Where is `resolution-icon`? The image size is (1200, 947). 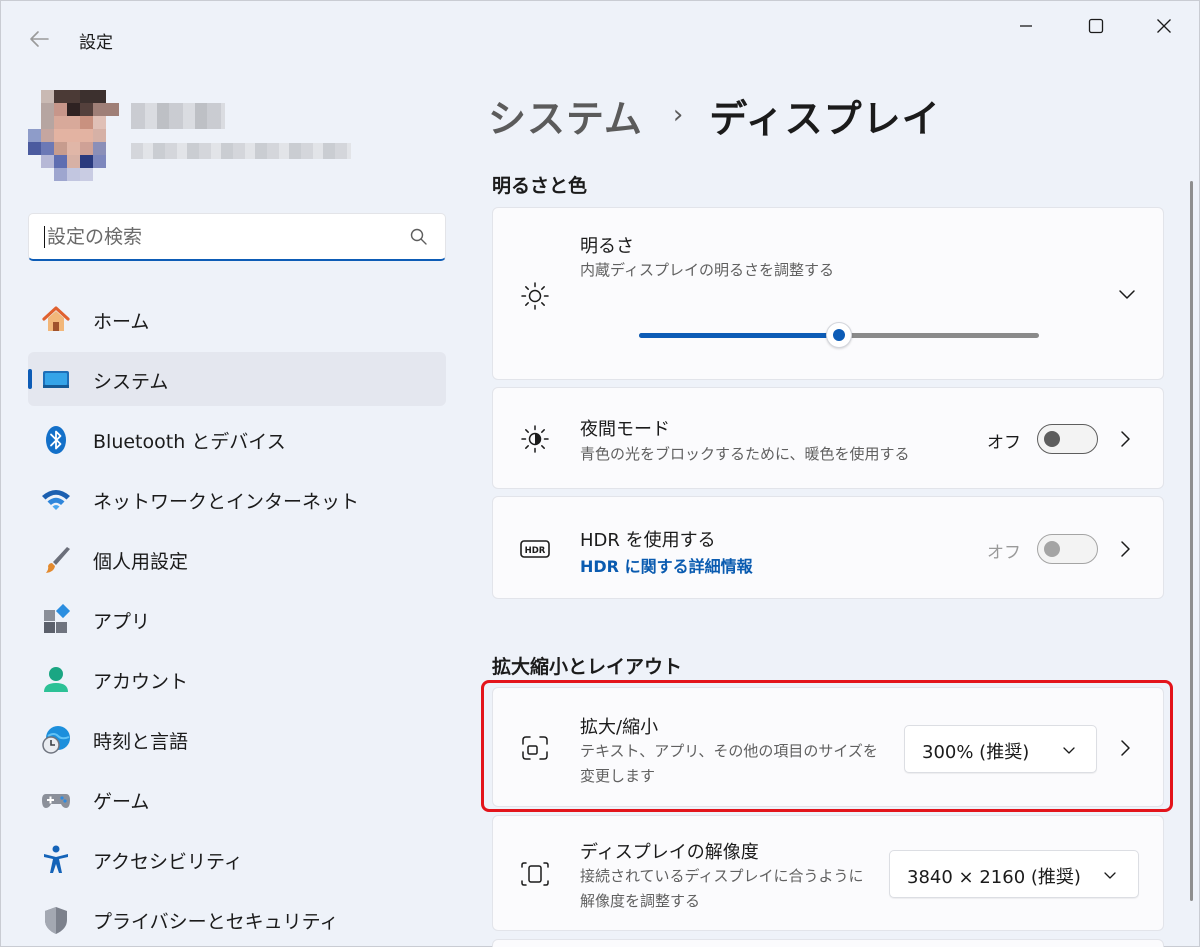 resolution-icon is located at coordinates (535, 874).